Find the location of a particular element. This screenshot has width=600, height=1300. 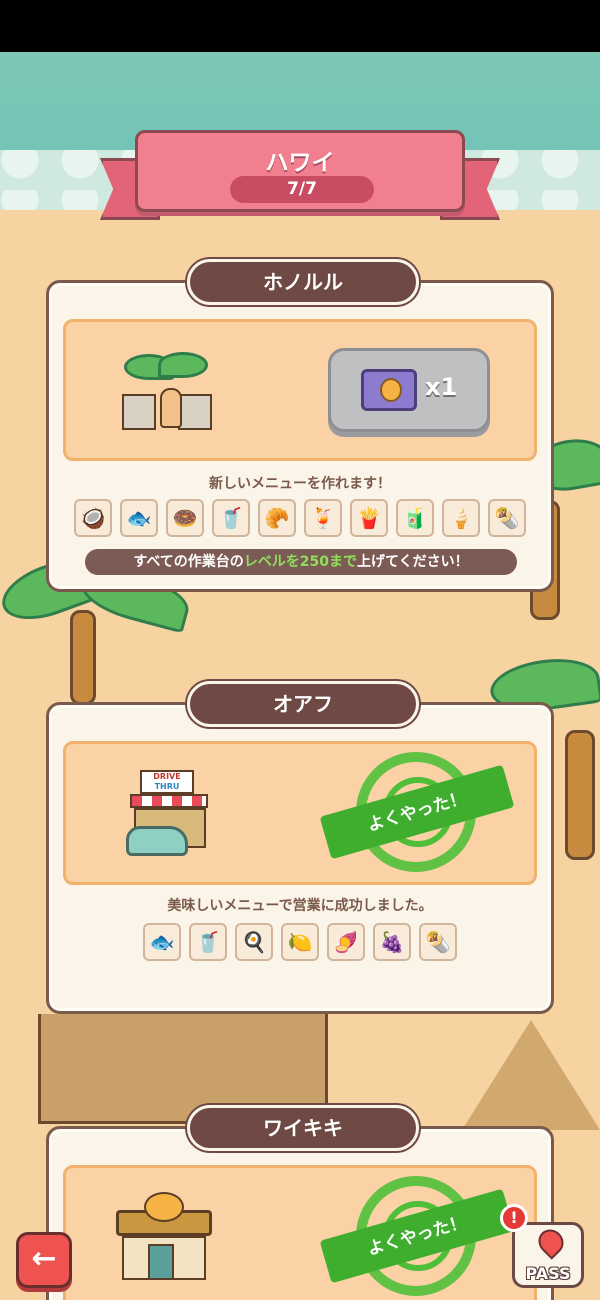

purple-bread-icon: 🍠 is located at coordinates (346, 942).